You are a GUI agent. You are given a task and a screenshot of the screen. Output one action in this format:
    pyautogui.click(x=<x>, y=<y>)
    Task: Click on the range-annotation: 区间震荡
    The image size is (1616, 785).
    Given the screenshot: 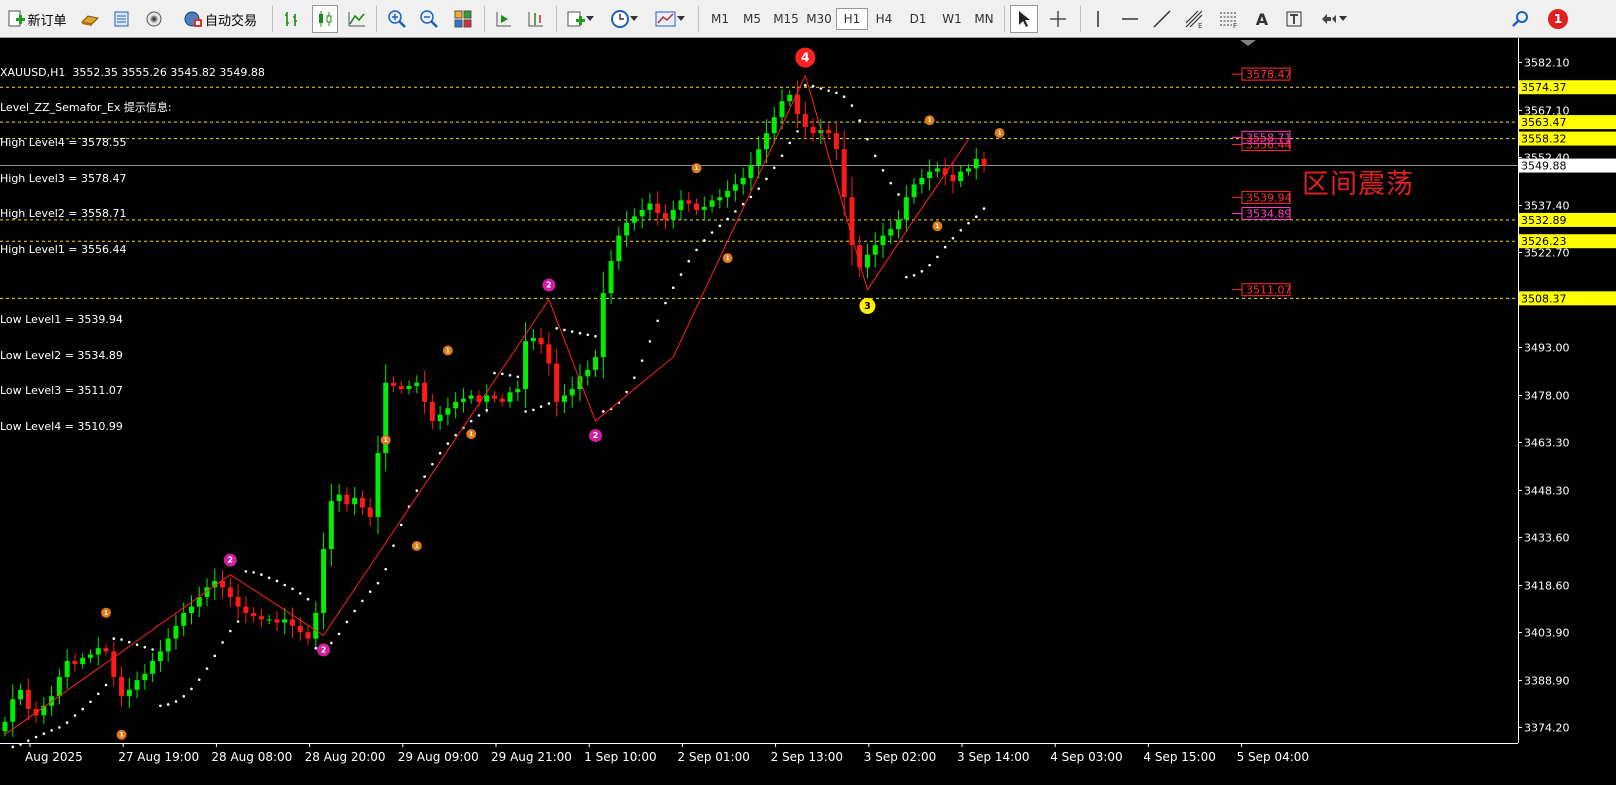 What is the action you would take?
    pyautogui.click(x=1358, y=181)
    